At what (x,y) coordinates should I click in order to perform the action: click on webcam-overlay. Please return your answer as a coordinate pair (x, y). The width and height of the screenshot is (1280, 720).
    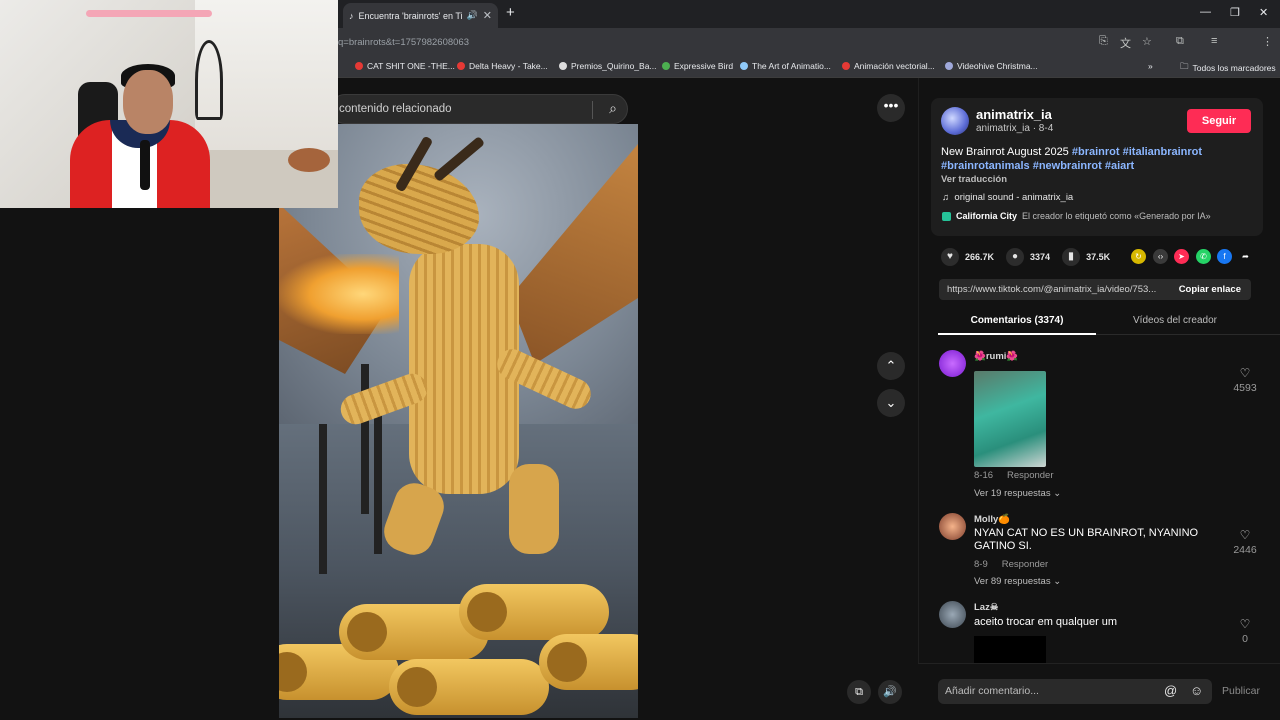
    Looking at the image, I should click on (169, 104).